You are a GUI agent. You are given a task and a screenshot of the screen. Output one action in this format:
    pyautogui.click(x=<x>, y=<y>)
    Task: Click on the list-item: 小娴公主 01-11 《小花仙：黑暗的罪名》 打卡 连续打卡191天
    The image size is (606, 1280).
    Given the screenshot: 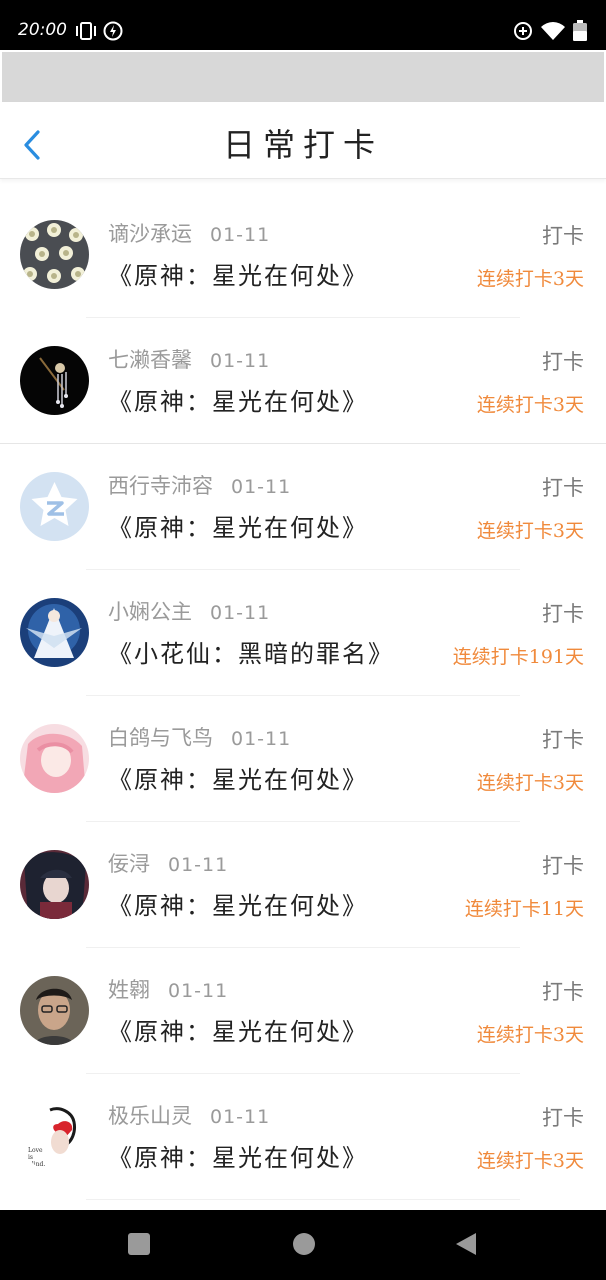 What is the action you would take?
    pyautogui.click(x=303, y=633)
    